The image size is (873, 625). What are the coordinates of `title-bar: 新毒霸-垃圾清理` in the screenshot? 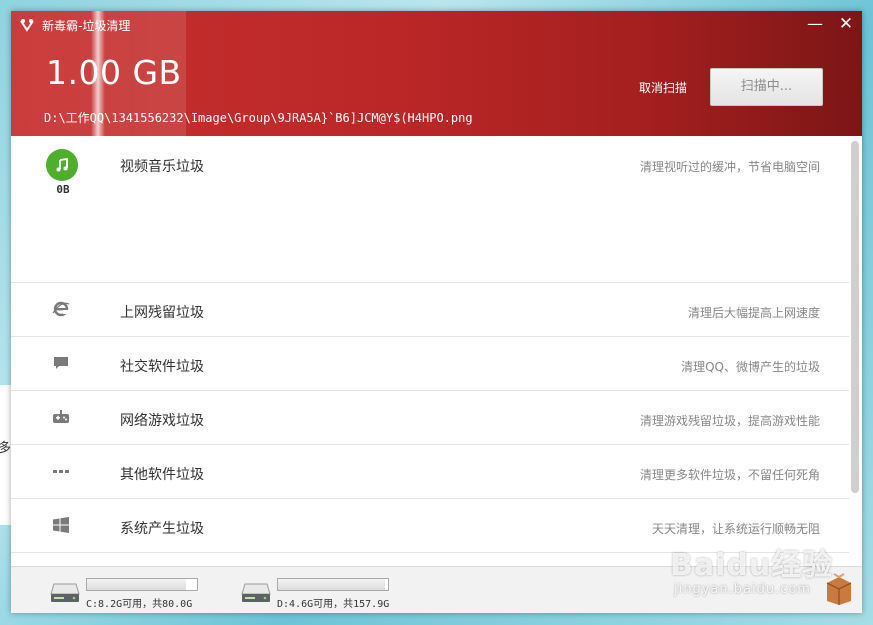 It's located at (74, 25).